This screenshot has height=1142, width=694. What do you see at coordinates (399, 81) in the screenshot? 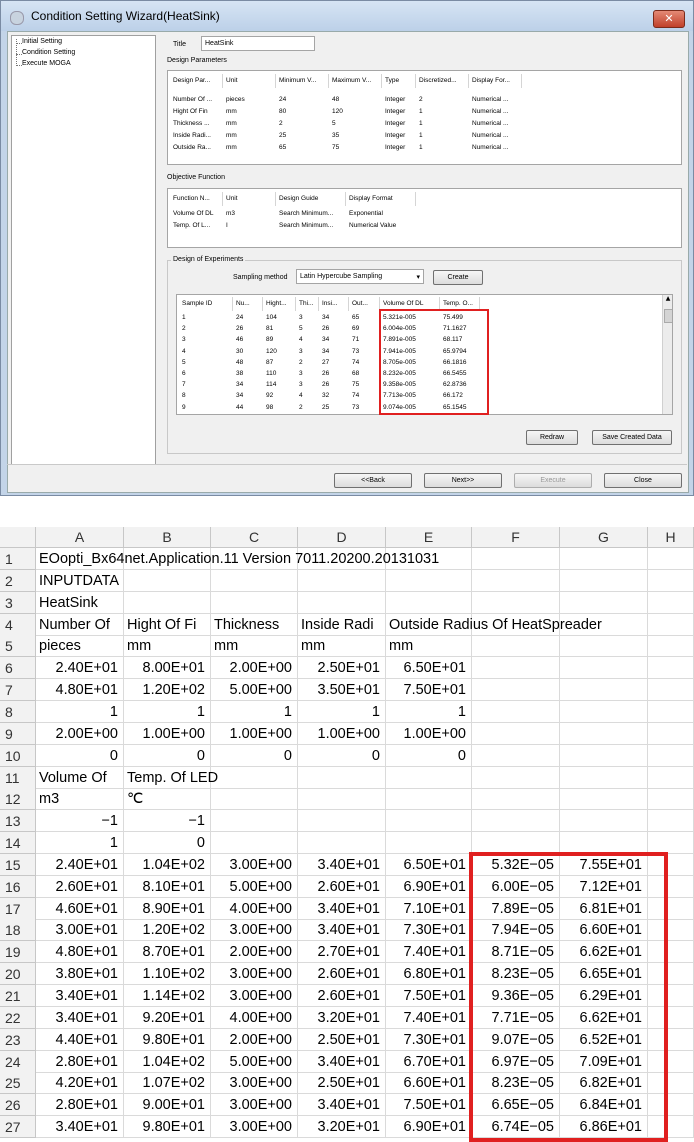
I see `design-parameter-header-cell: Type` at bounding box center [399, 81].